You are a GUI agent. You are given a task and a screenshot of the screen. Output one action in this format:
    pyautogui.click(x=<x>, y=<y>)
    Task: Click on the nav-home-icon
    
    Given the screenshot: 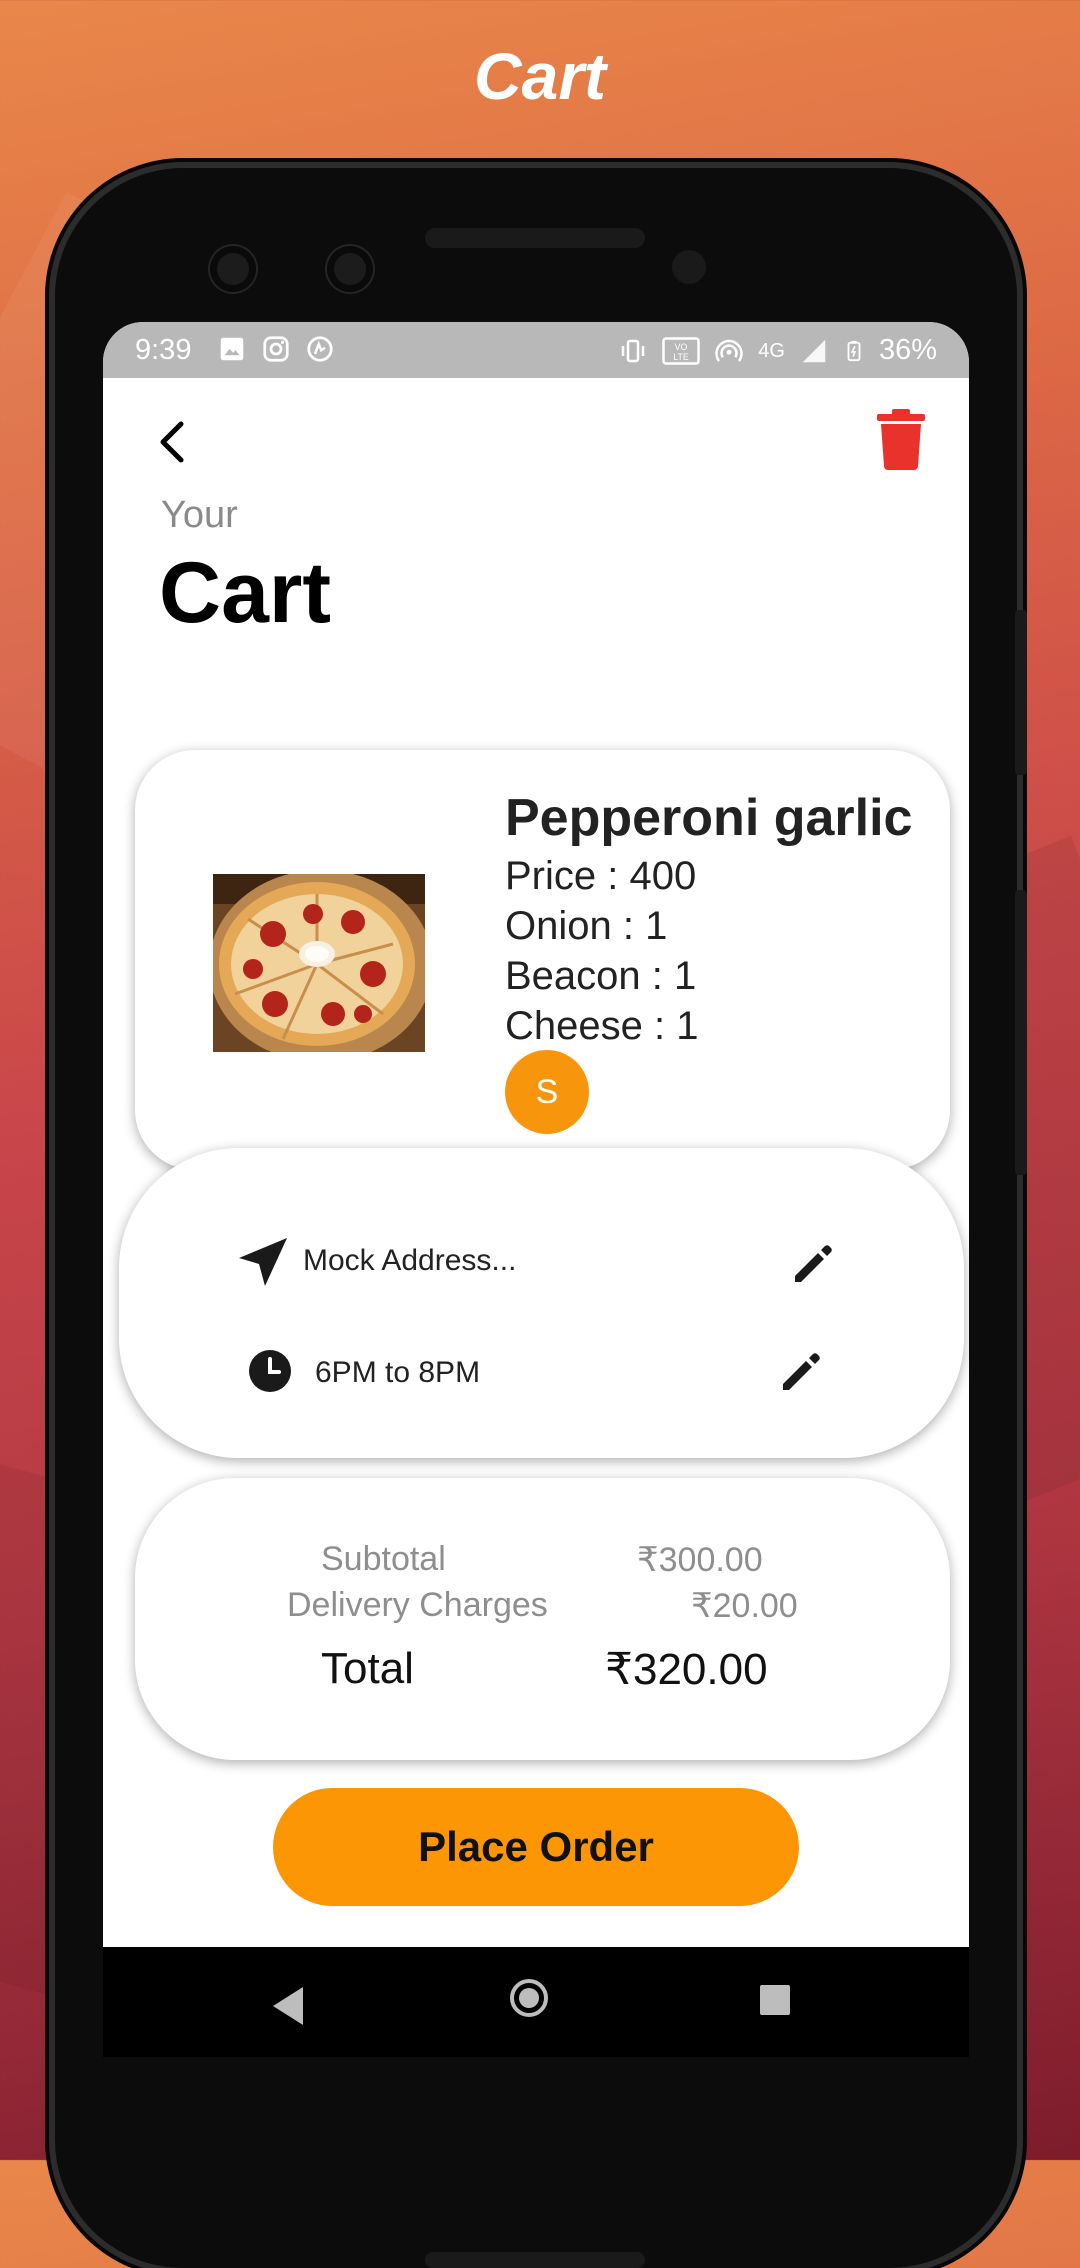 What is the action you would take?
    pyautogui.click(x=529, y=1998)
    